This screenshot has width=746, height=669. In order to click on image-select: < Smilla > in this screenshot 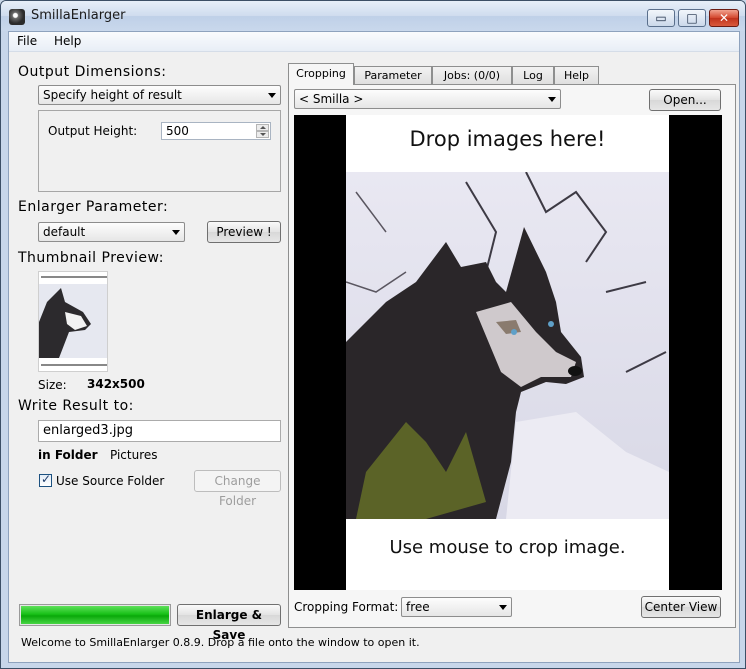, I will do `click(427, 99)`.